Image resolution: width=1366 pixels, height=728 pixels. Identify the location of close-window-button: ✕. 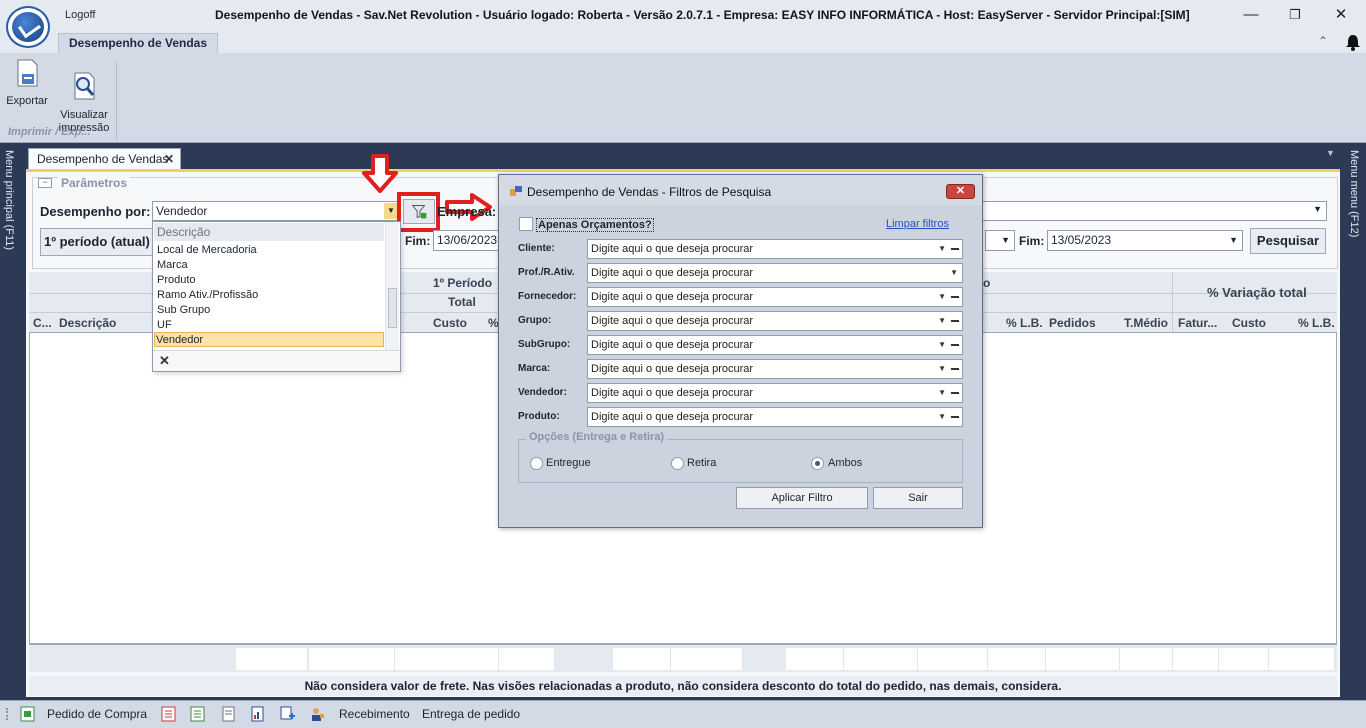
(1341, 15).